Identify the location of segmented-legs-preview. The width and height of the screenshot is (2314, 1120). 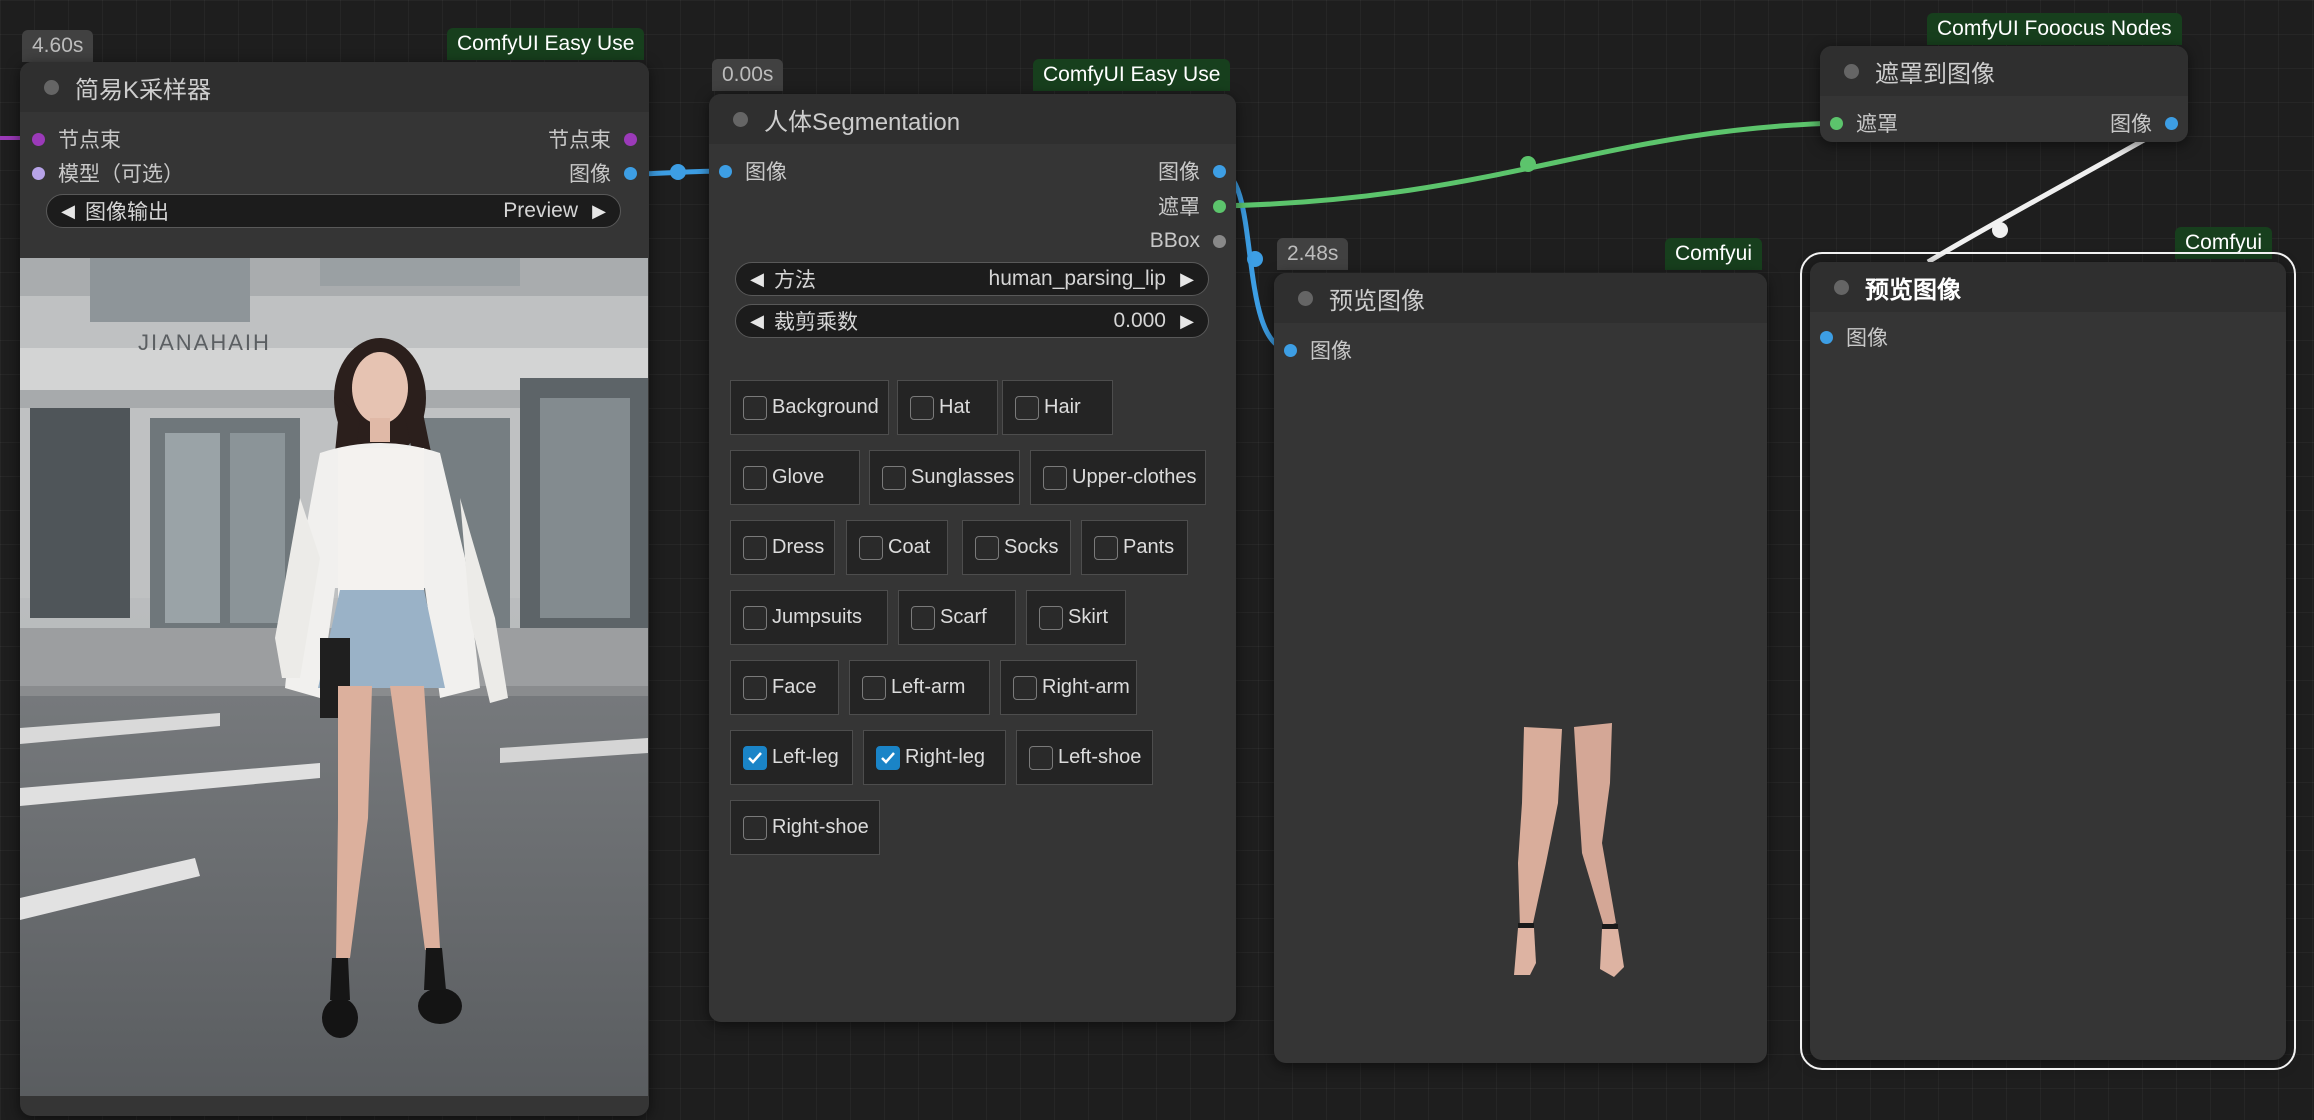
(1564, 858).